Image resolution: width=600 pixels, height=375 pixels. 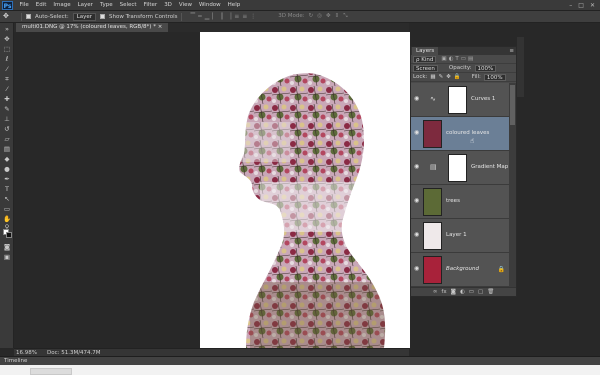 What do you see at coordinates (471, 292) in the screenshot?
I see `new-group-icon: ▭` at bounding box center [471, 292].